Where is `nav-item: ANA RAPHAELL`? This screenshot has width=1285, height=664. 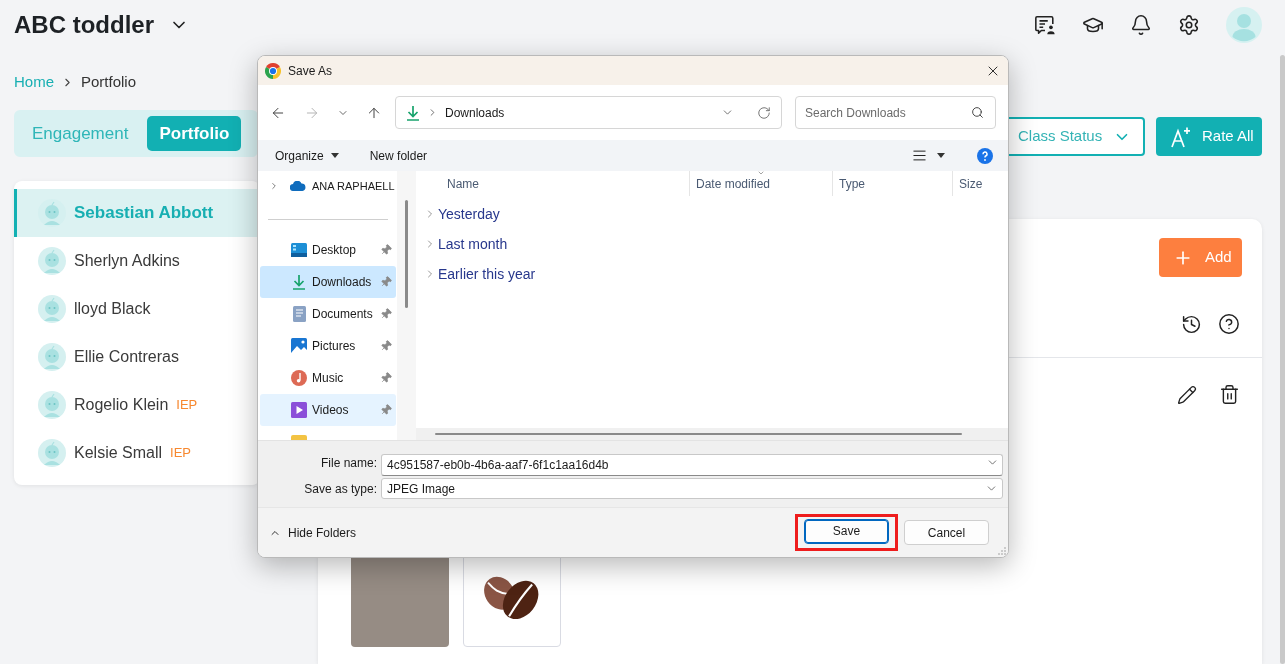 nav-item: ANA RAPHAELL is located at coordinates (353, 186).